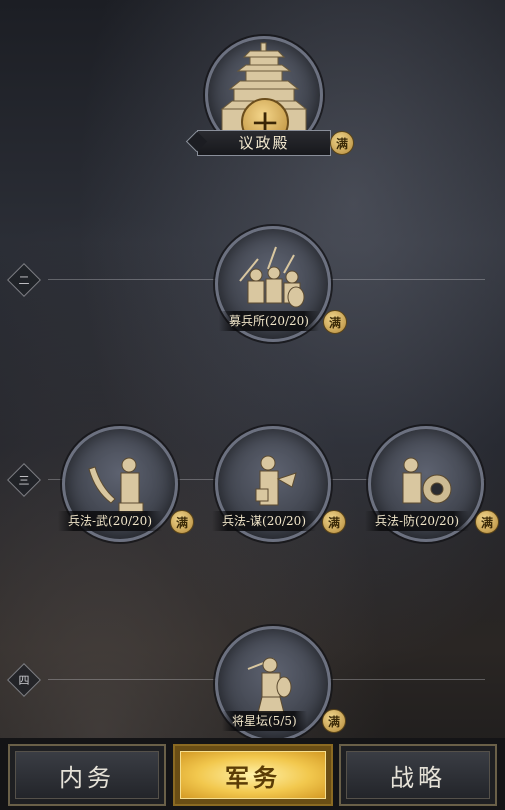  What do you see at coordinates (418, 777) in the screenshot?
I see `tab-strategy-label: 战略` at bounding box center [418, 777].